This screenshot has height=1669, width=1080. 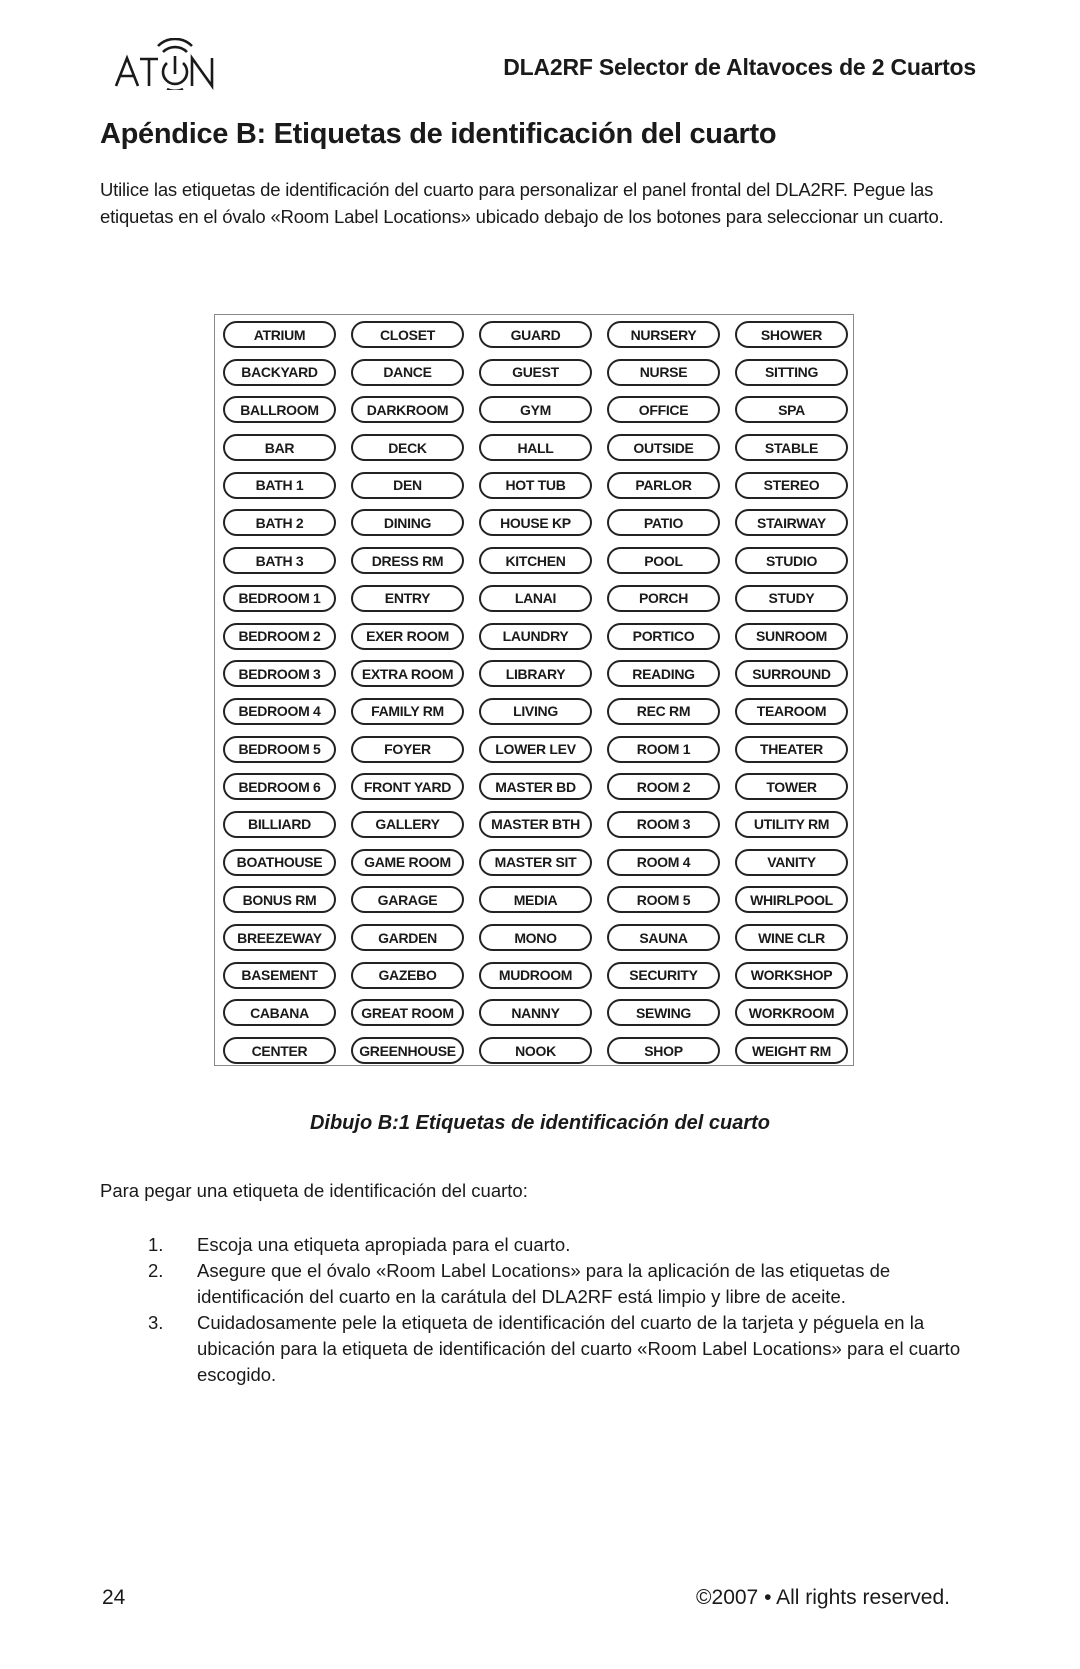 I want to click on room-label: SHOWER, so click(x=791, y=334).